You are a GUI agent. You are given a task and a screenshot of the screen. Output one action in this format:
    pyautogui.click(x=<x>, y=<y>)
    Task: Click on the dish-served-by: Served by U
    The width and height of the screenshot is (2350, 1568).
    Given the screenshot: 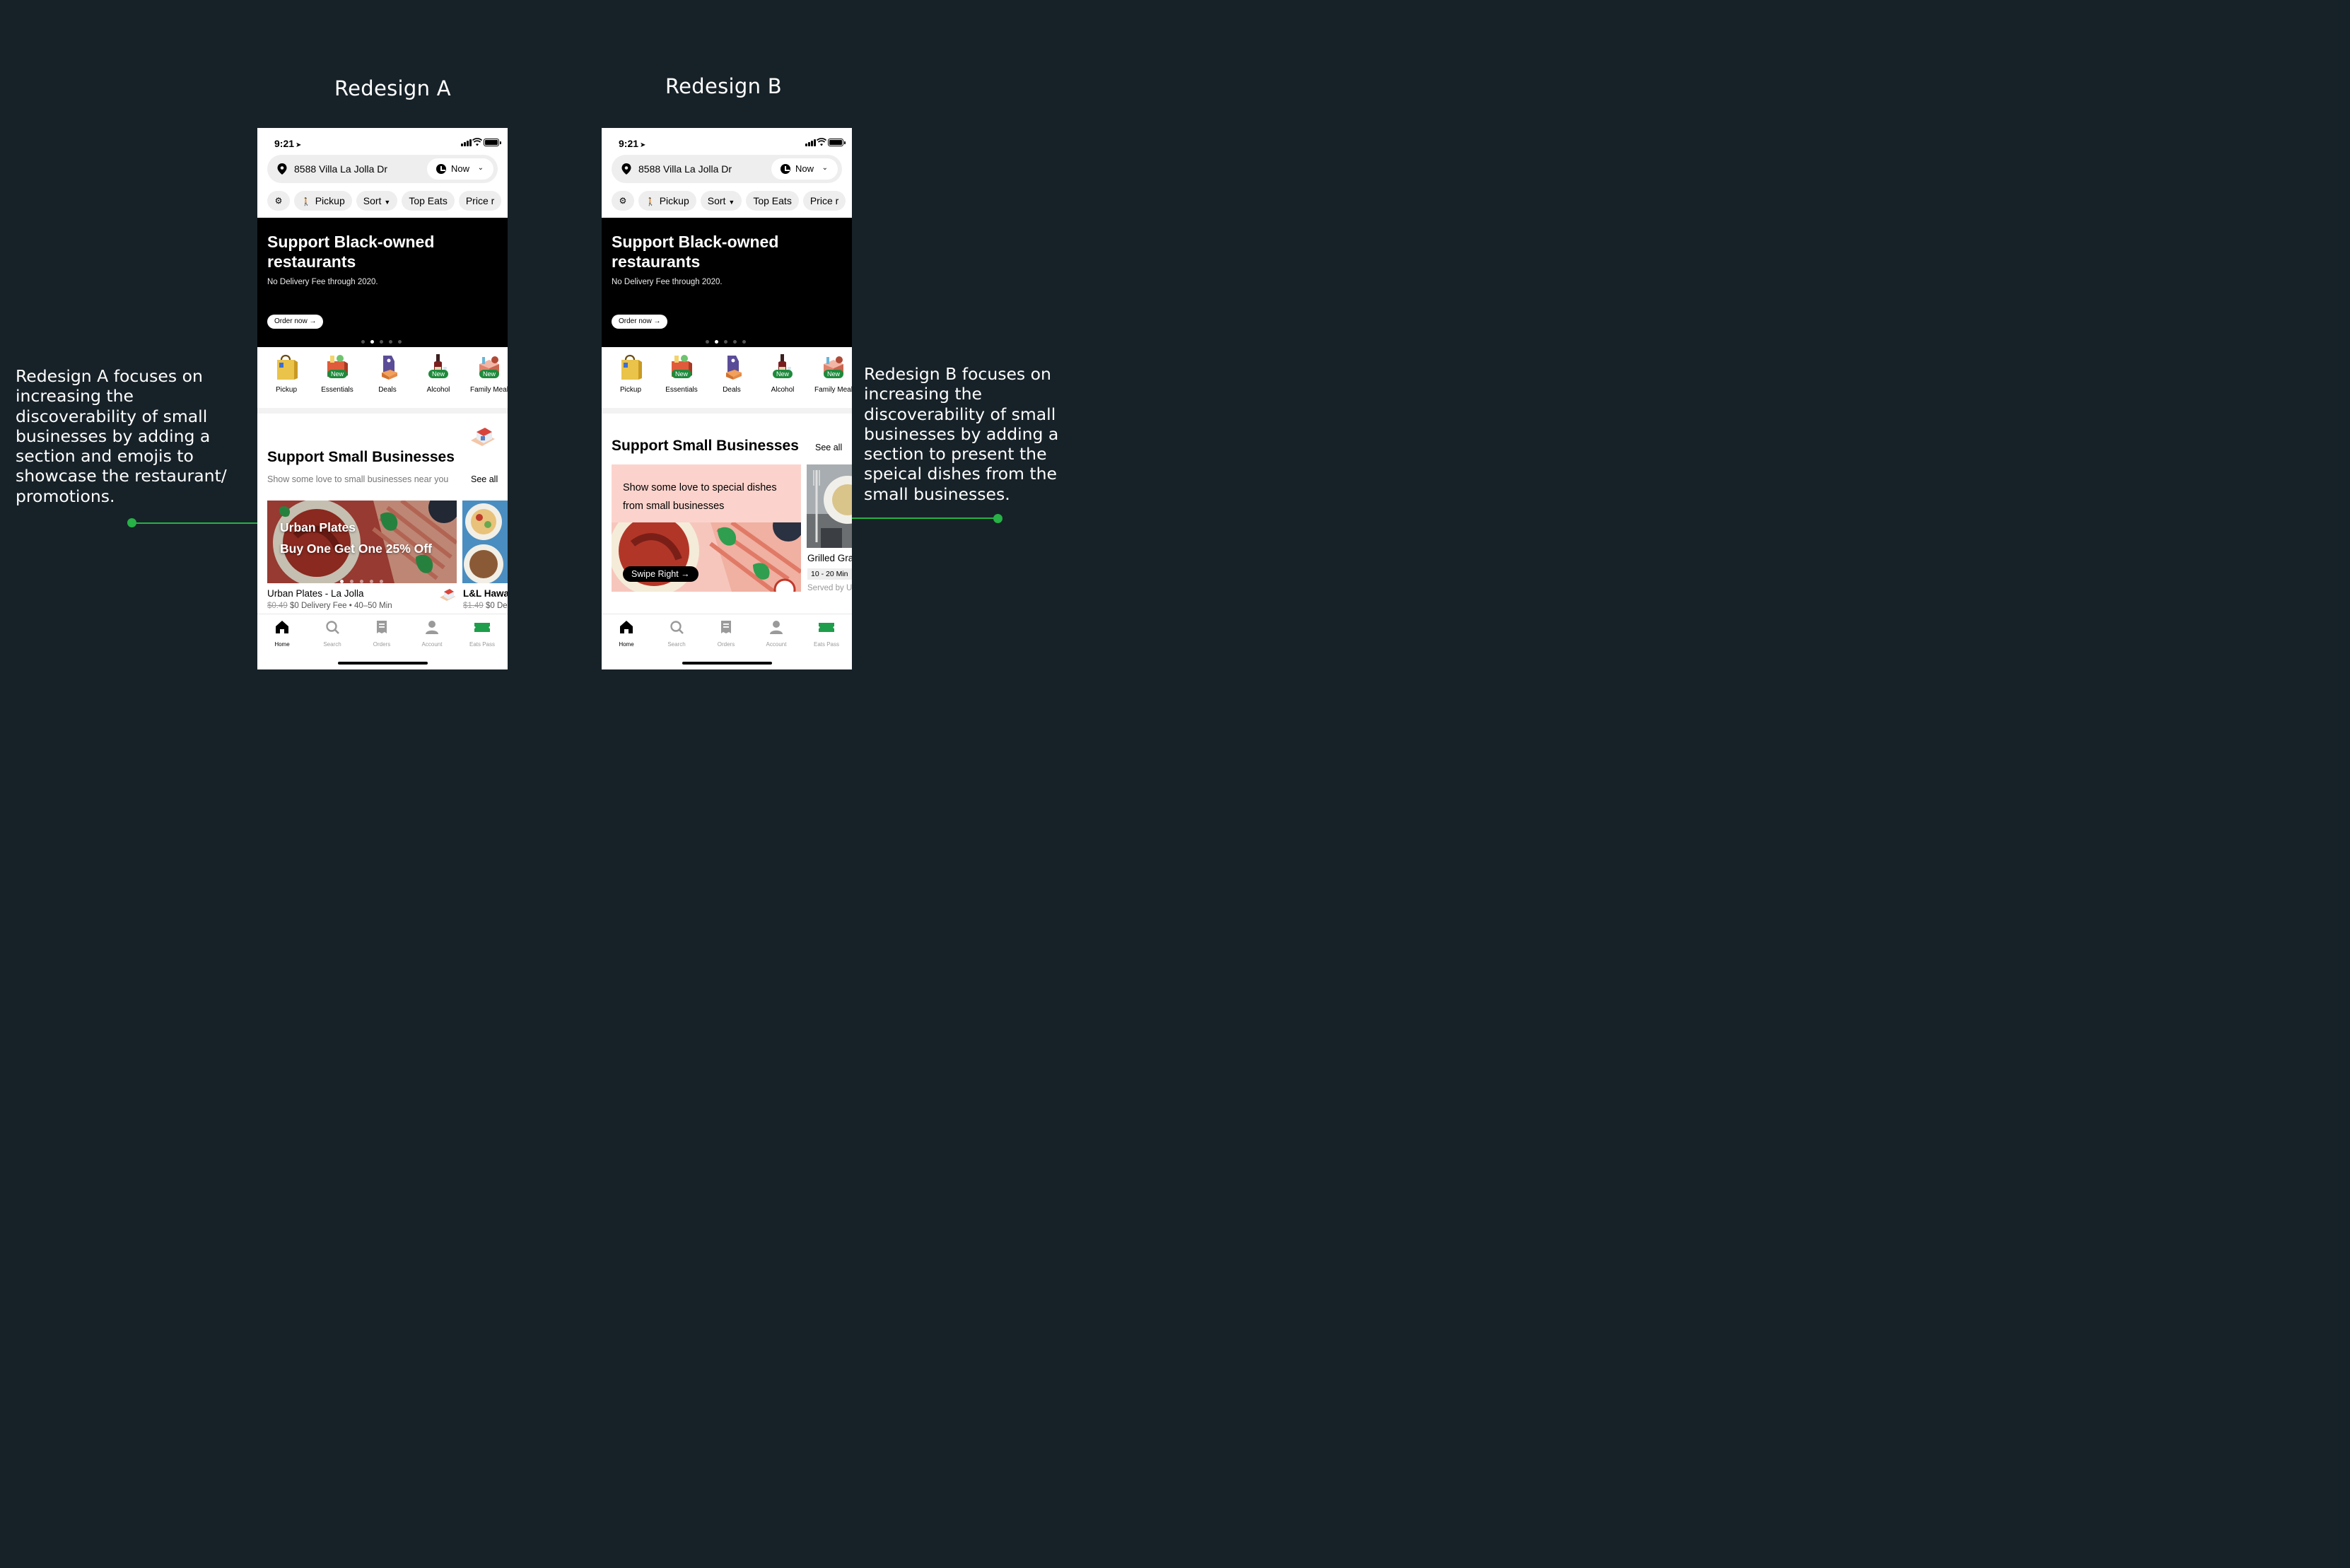 What is the action you would take?
    pyautogui.click(x=829, y=588)
    